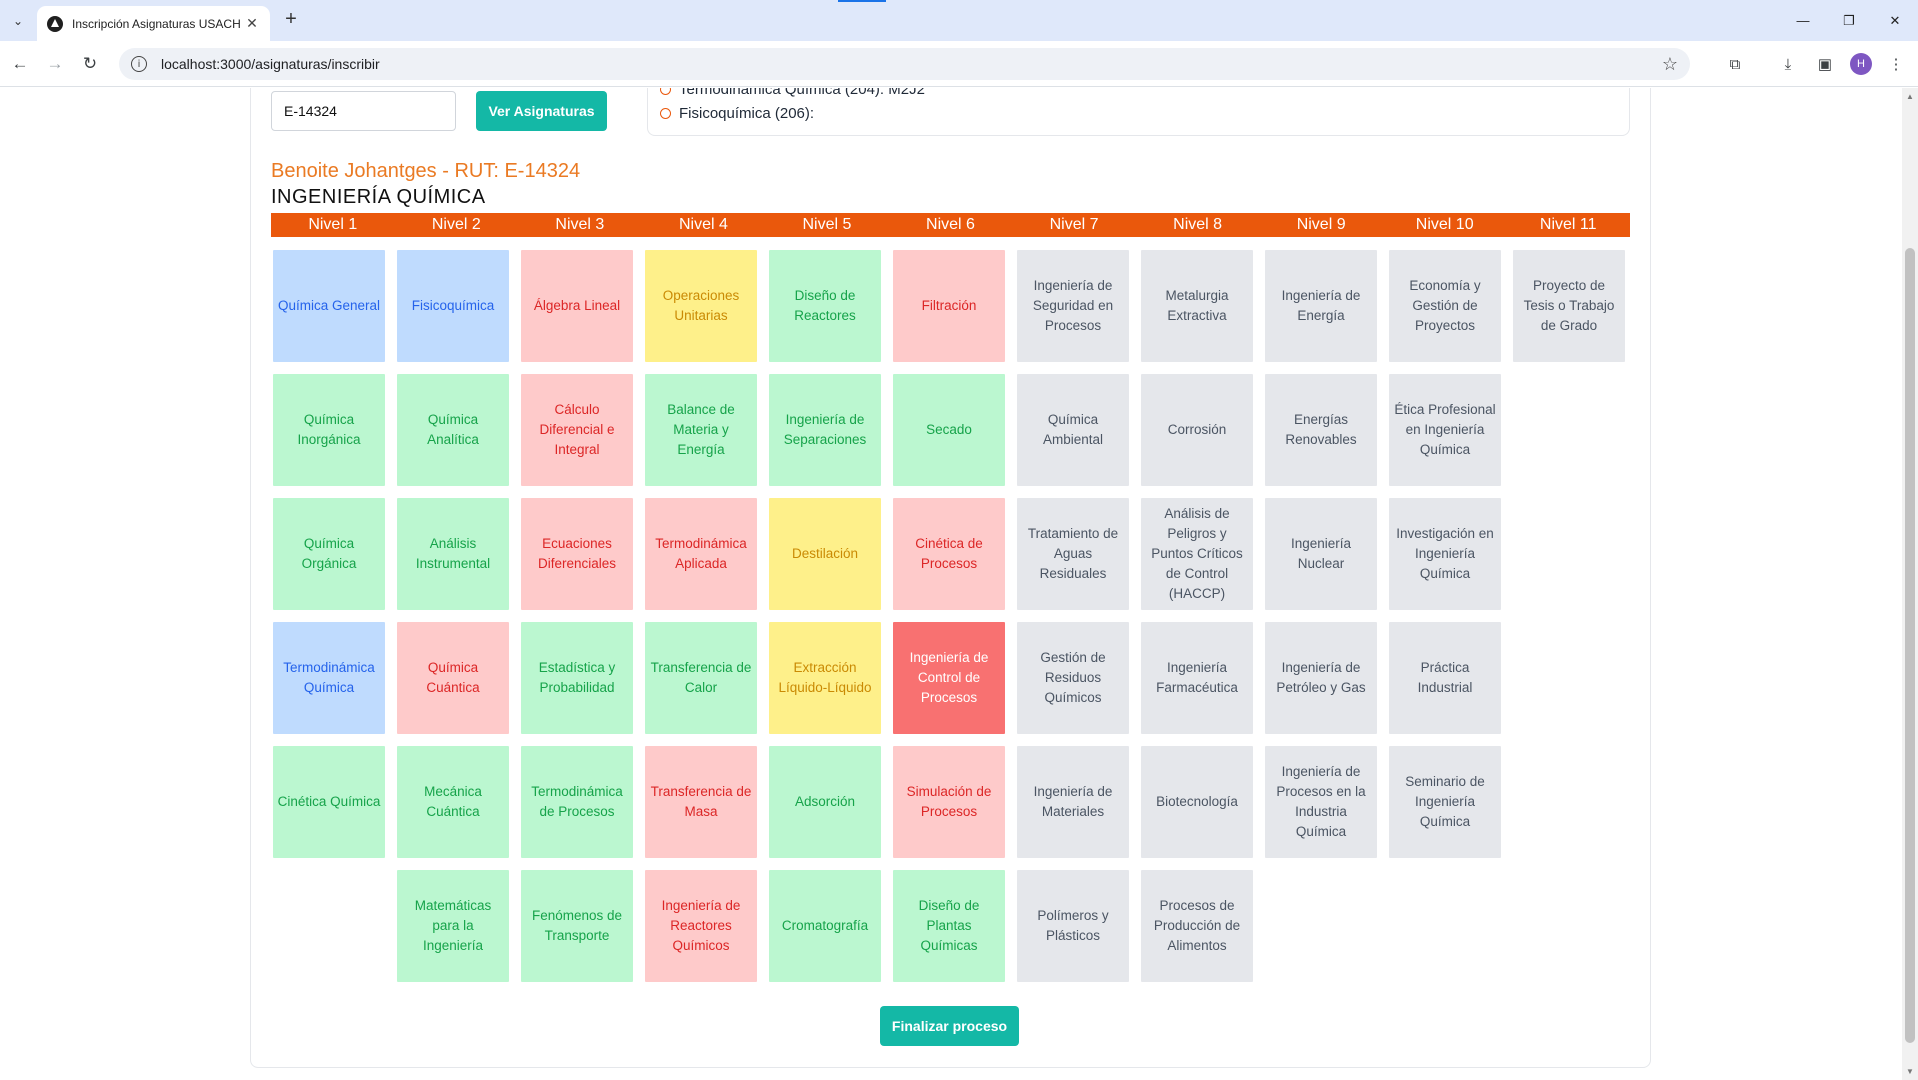  I want to click on course-card: Fenómenos de Transporte, so click(577, 926).